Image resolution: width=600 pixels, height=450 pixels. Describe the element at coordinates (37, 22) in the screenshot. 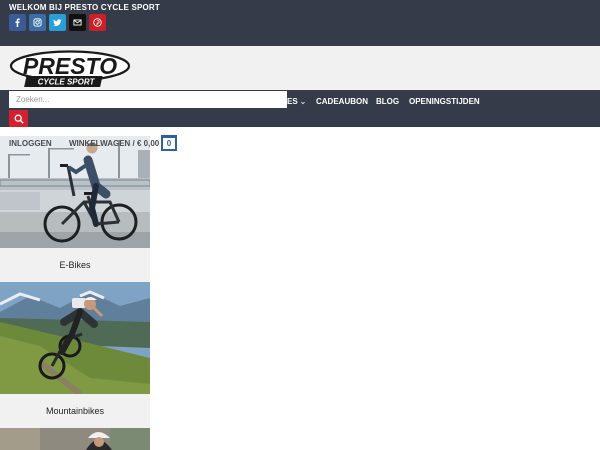

I see `instagram-icon` at that location.